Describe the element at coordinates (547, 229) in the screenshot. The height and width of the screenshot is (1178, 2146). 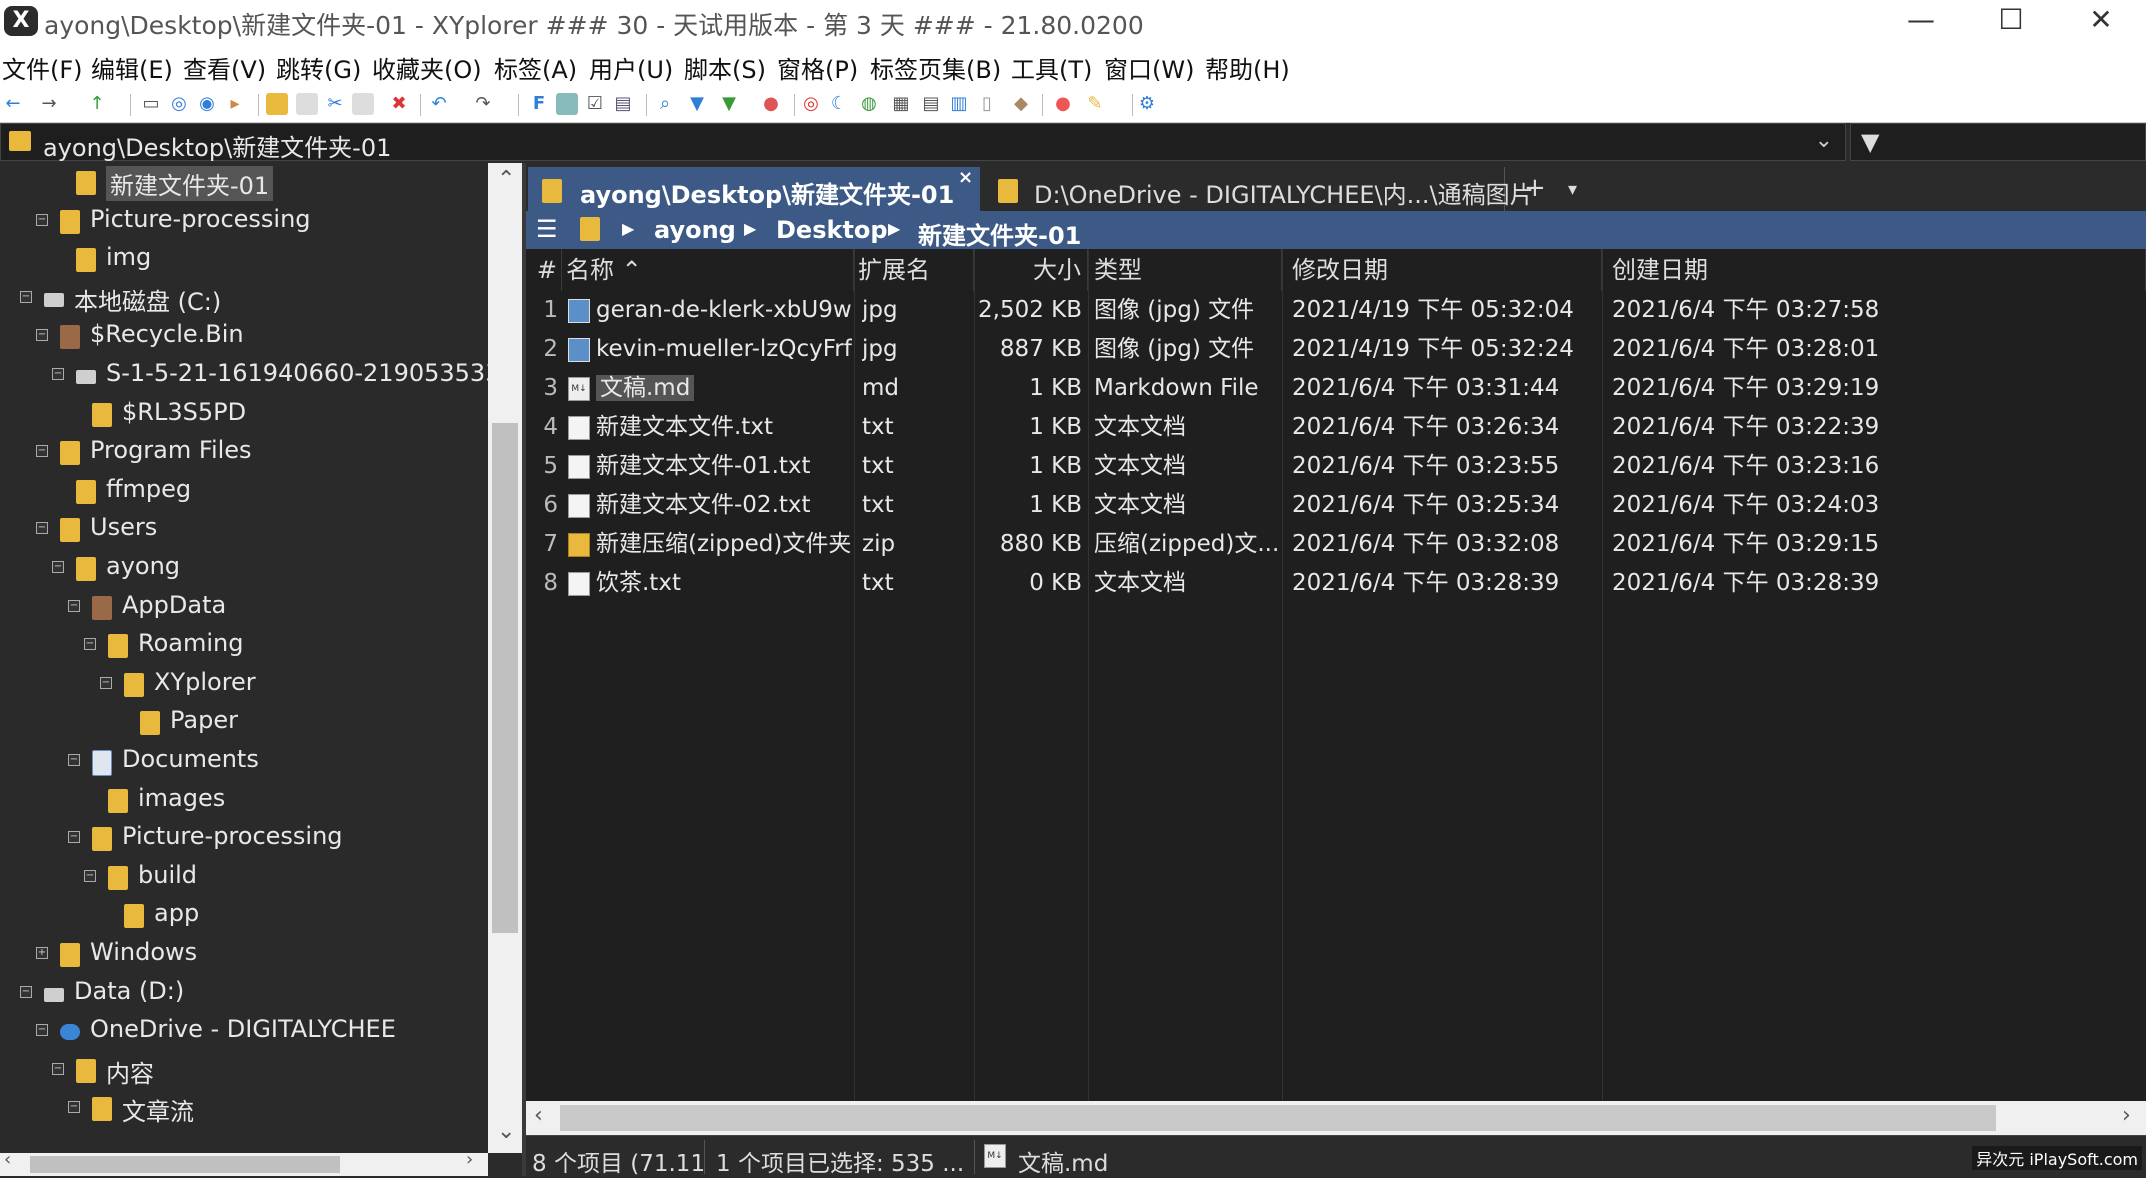
I see `hamburger-icon: ☰` at that location.